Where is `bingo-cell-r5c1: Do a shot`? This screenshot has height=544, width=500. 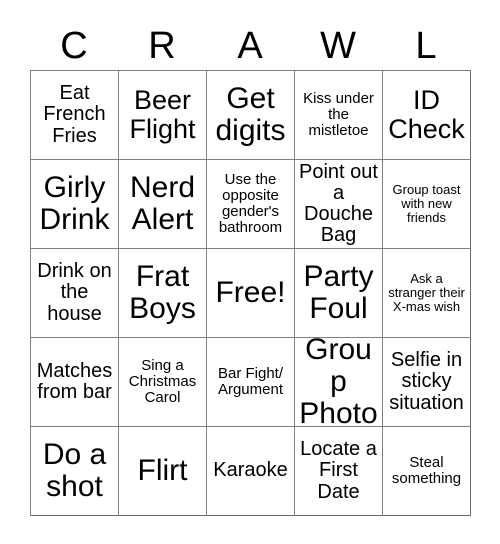 bingo-cell-r5c1: Do a shot is located at coordinates (75, 471).